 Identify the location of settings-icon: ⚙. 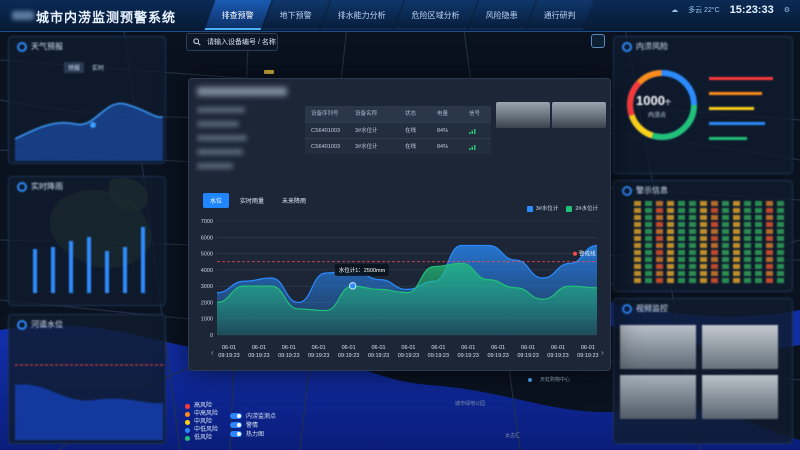
(787, 10).